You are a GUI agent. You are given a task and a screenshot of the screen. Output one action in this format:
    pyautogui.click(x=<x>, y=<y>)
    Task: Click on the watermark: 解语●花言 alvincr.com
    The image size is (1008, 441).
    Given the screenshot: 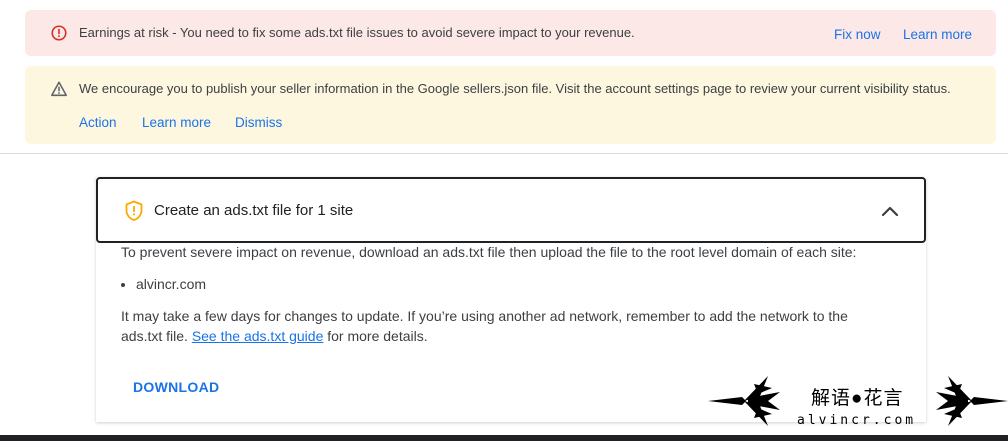 What is the action you would take?
    pyautogui.click(x=858, y=402)
    